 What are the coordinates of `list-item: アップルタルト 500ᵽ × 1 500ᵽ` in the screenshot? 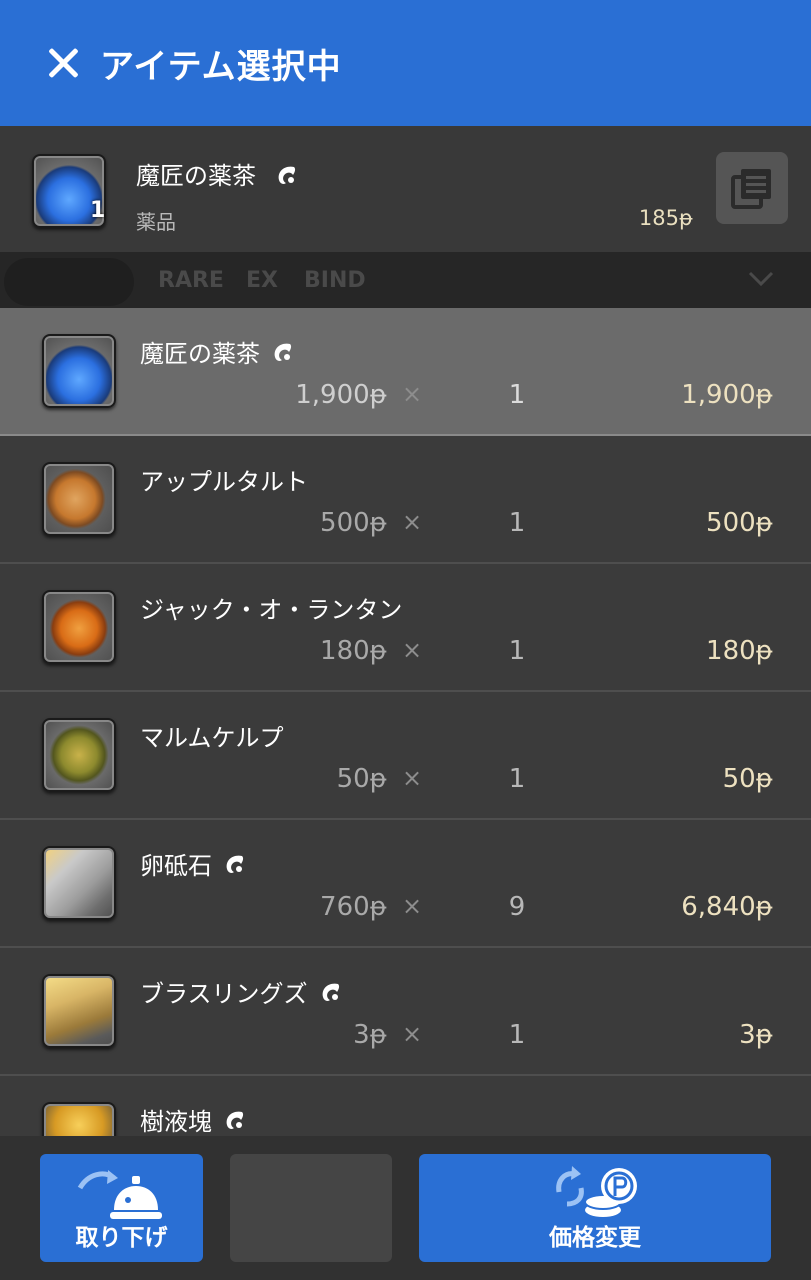 It's located at (405, 500).